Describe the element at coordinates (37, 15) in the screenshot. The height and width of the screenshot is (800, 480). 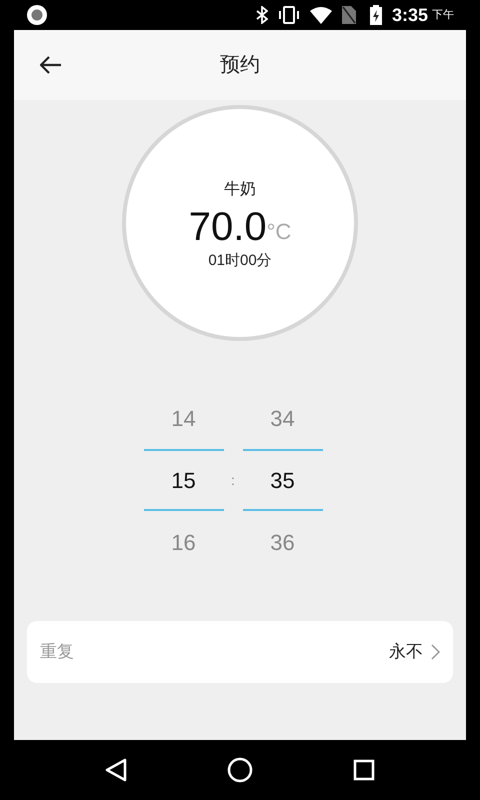
I see `record-icon` at that location.